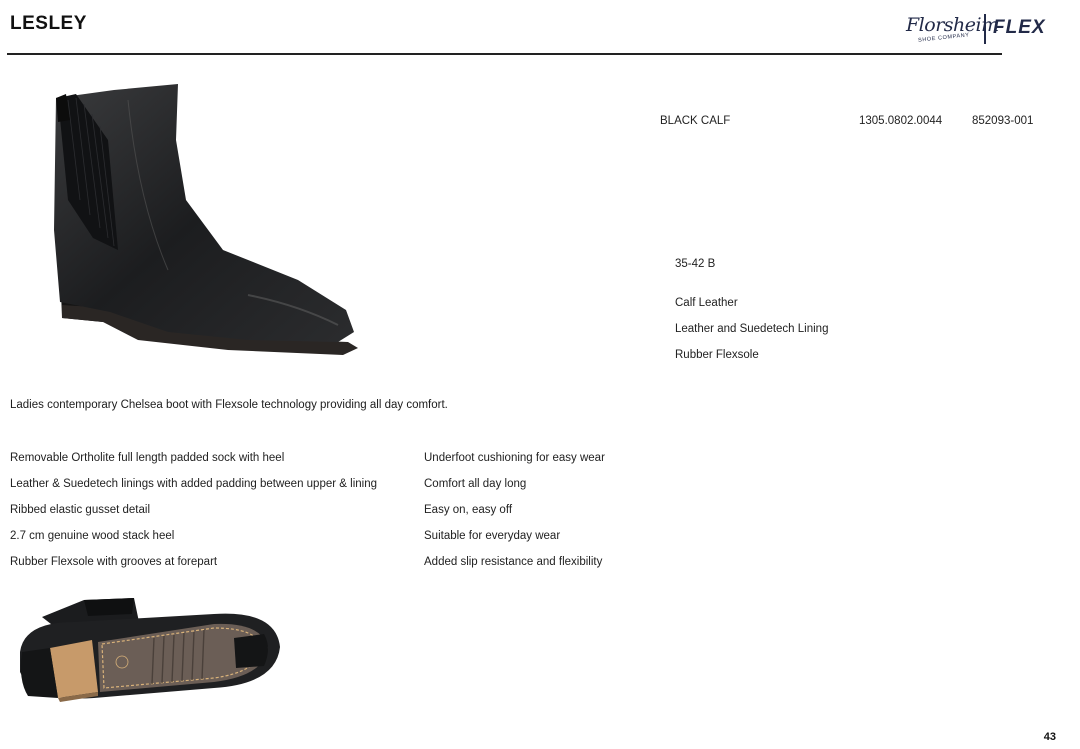  Describe the element at coordinates (706, 303) in the screenshot. I see `upper-material: Calf Leather` at that location.